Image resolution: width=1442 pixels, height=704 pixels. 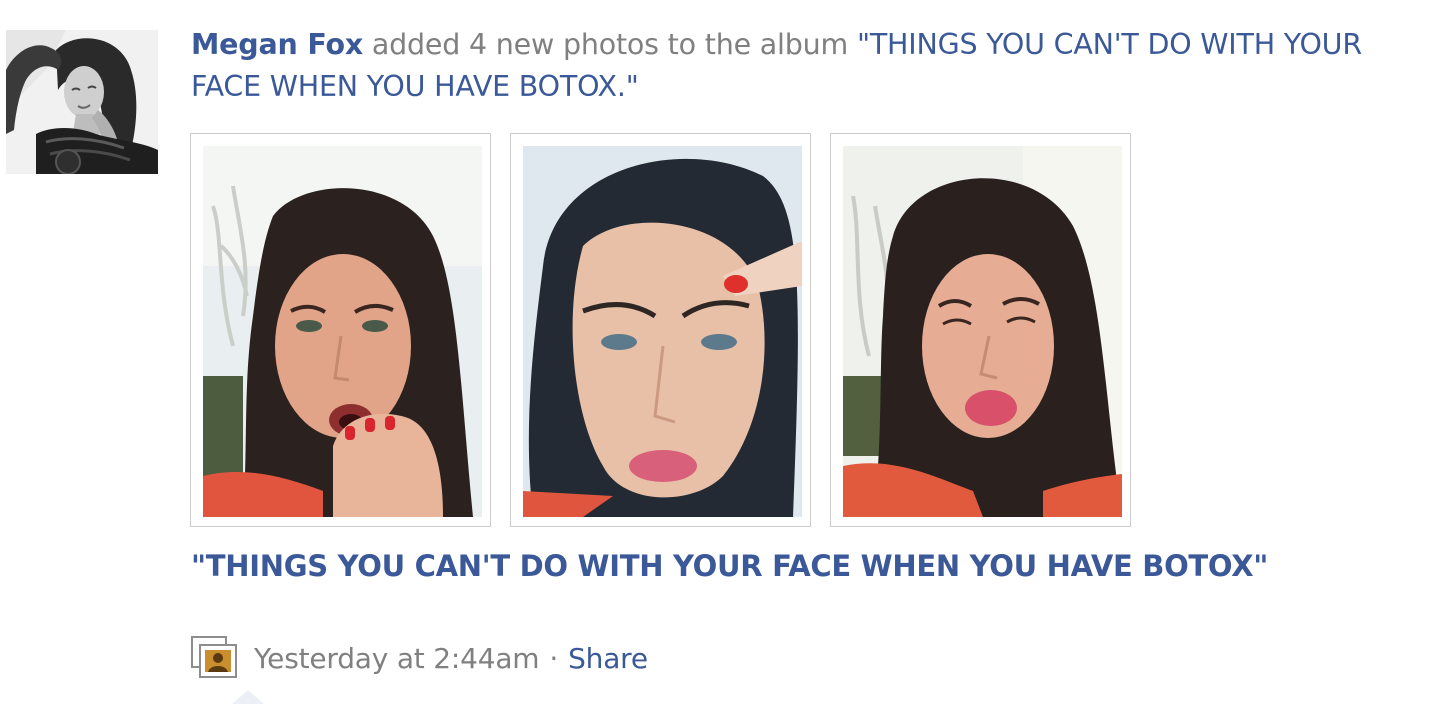 What do you see at coordinates (277, 44) in the screenshot?
I see `actor-name-link: Megan Fox` at bounding box center [277, 44].